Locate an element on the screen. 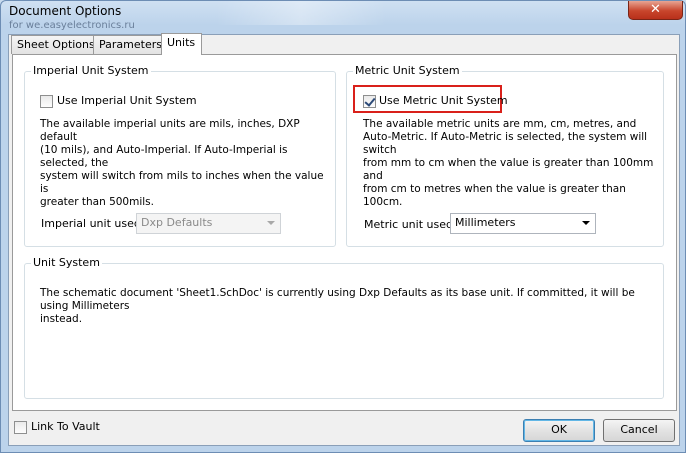 The height and width of the screenshot is (453, 686). imperial-desc-line: greater than 500mils. is located at coordinates (97, 202).